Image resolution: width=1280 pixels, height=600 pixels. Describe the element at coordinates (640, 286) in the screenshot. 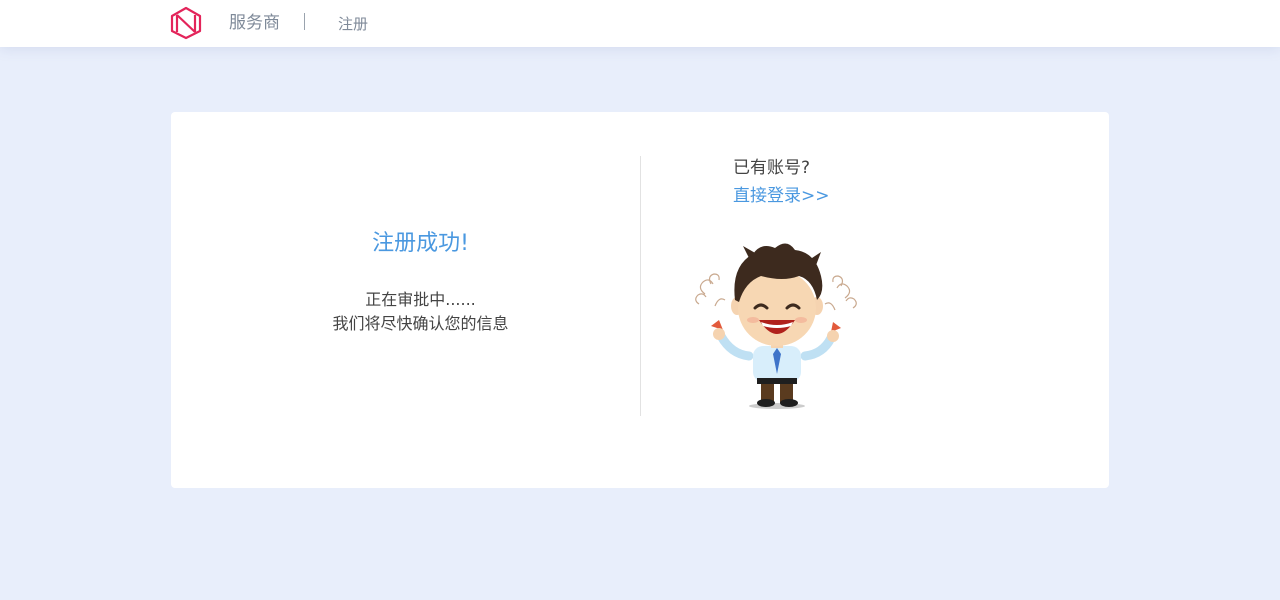

I see `vertical-separator` at that location.